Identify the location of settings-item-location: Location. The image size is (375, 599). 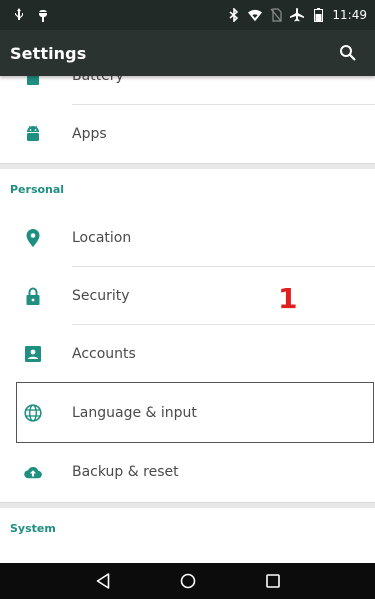
(187, 238).